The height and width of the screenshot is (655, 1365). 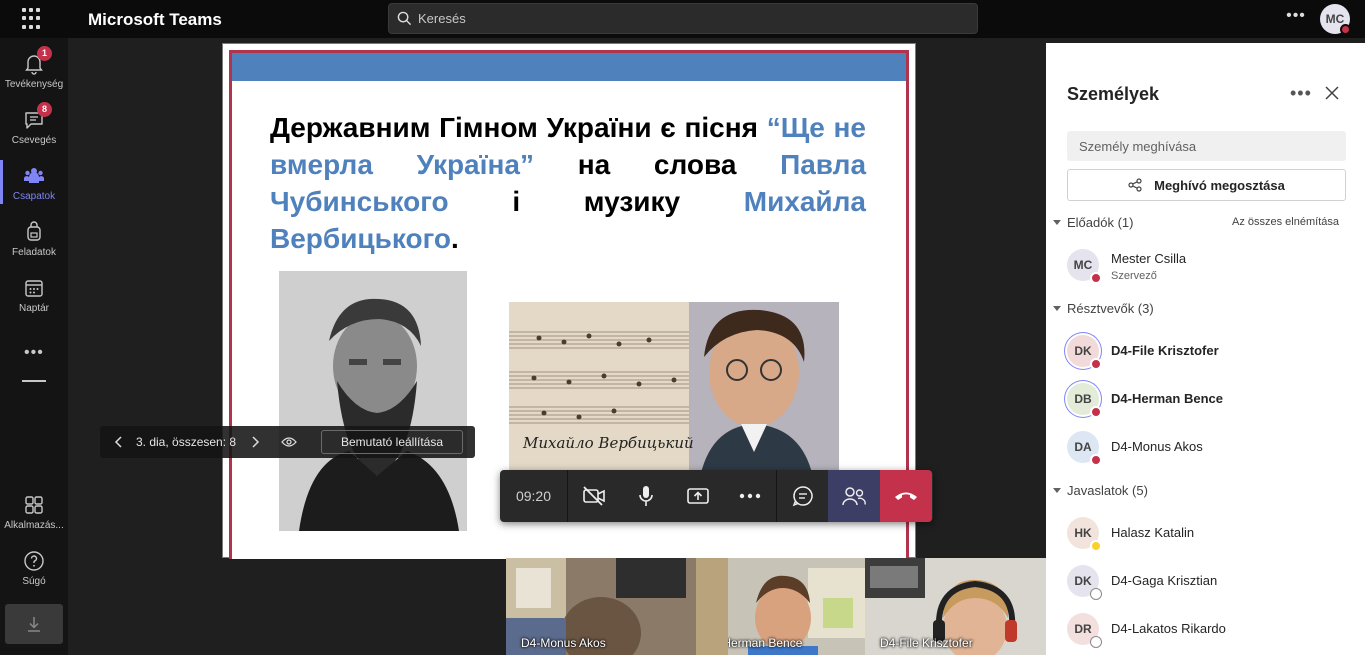 What do you see at coordinates (657, 164) in the screenshot?
I see `slide-na-slova: на слова` at bounding box center [657, 164].